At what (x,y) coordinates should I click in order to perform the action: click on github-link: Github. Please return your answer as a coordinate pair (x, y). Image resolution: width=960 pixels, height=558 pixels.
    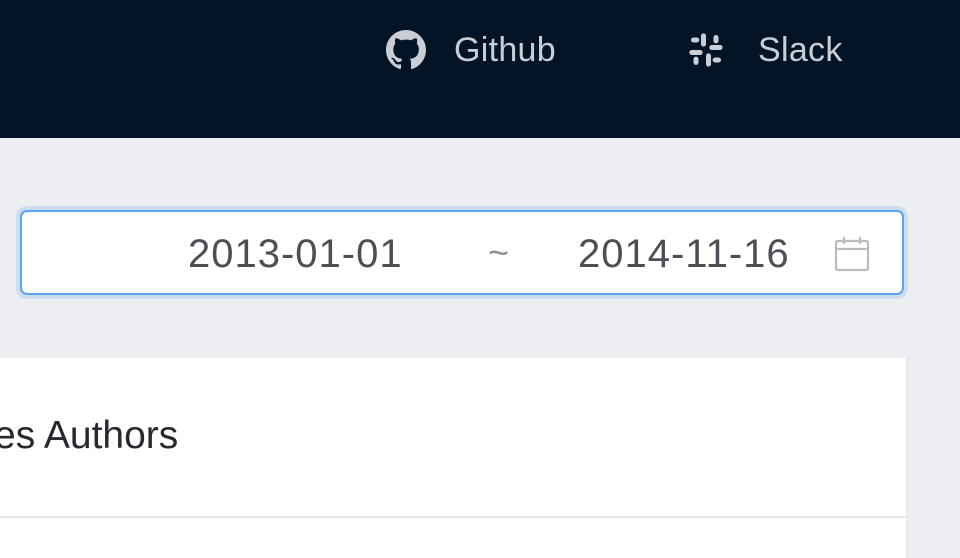
    Looking at the image, I should click on (471, 50).